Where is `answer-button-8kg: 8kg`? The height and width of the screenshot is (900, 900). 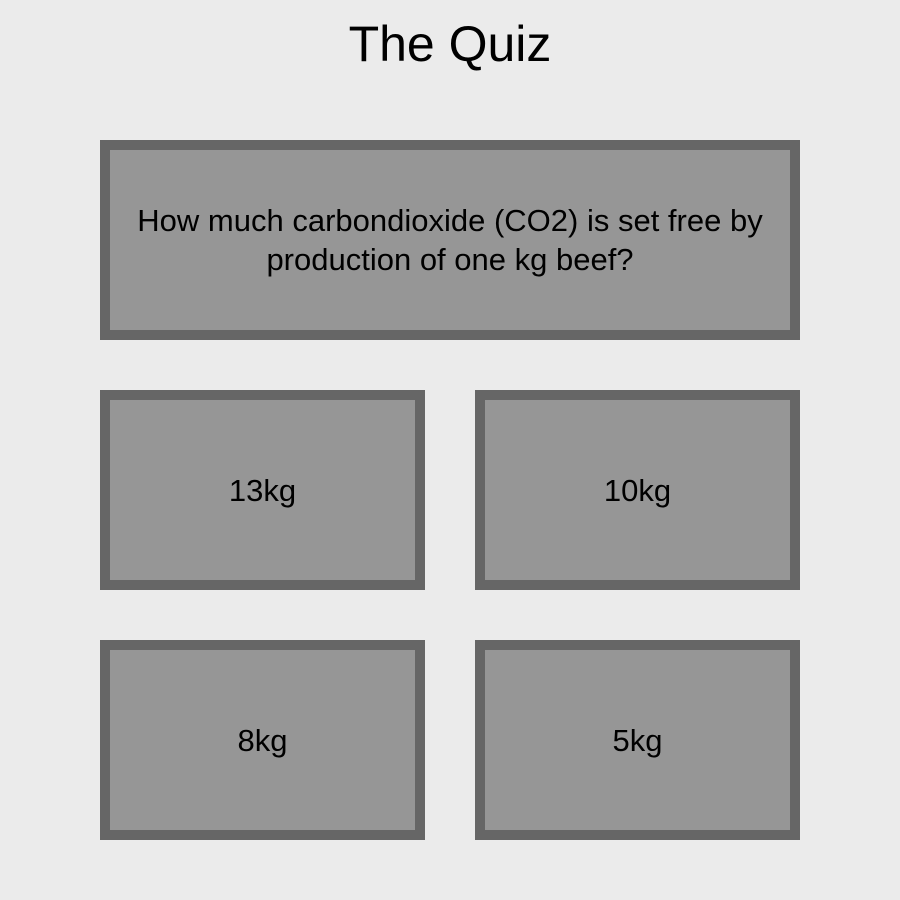 answer-button-8kg: 8kg is located at coordinates (262, 740).